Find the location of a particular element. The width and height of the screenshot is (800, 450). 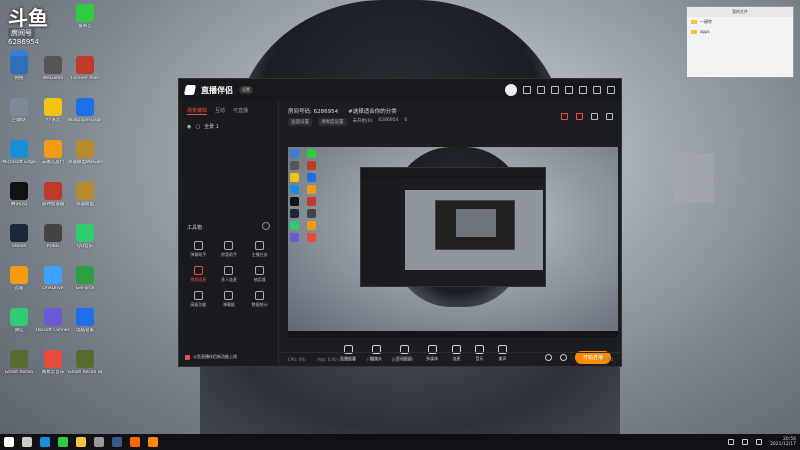

gift-icon is located at coordinates (541, 90).